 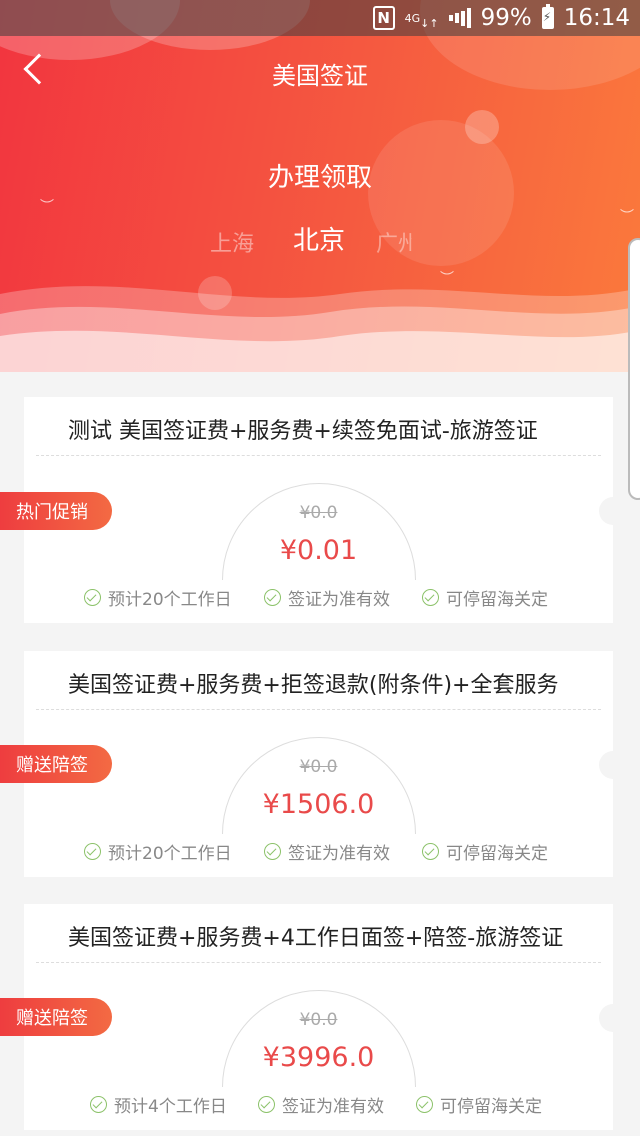 What do you see at coordinates (506, 18) in the screenshot?
I see `battery-percent: 99%` at bounding box center [506, 18].